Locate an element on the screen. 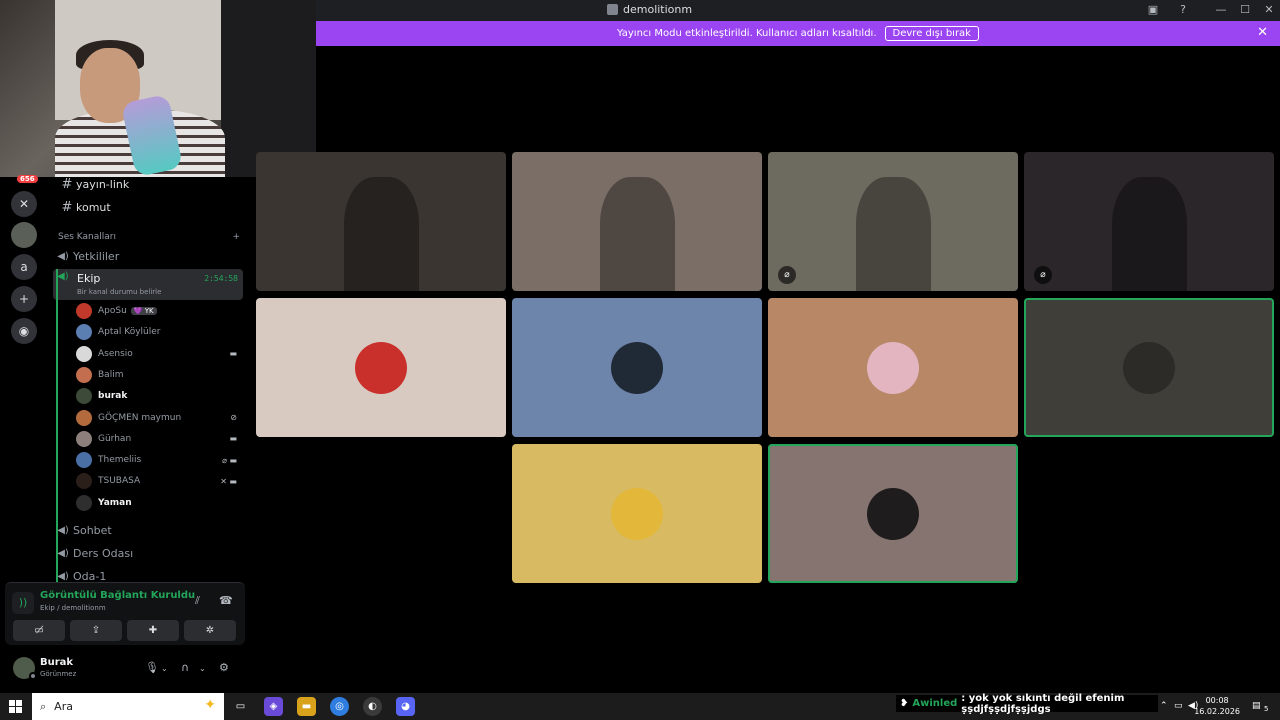 The width and height of the screenshot is (1280, 720). voice-member: TSUBASA ✕ ▬ is located at coordinates (158, 481).